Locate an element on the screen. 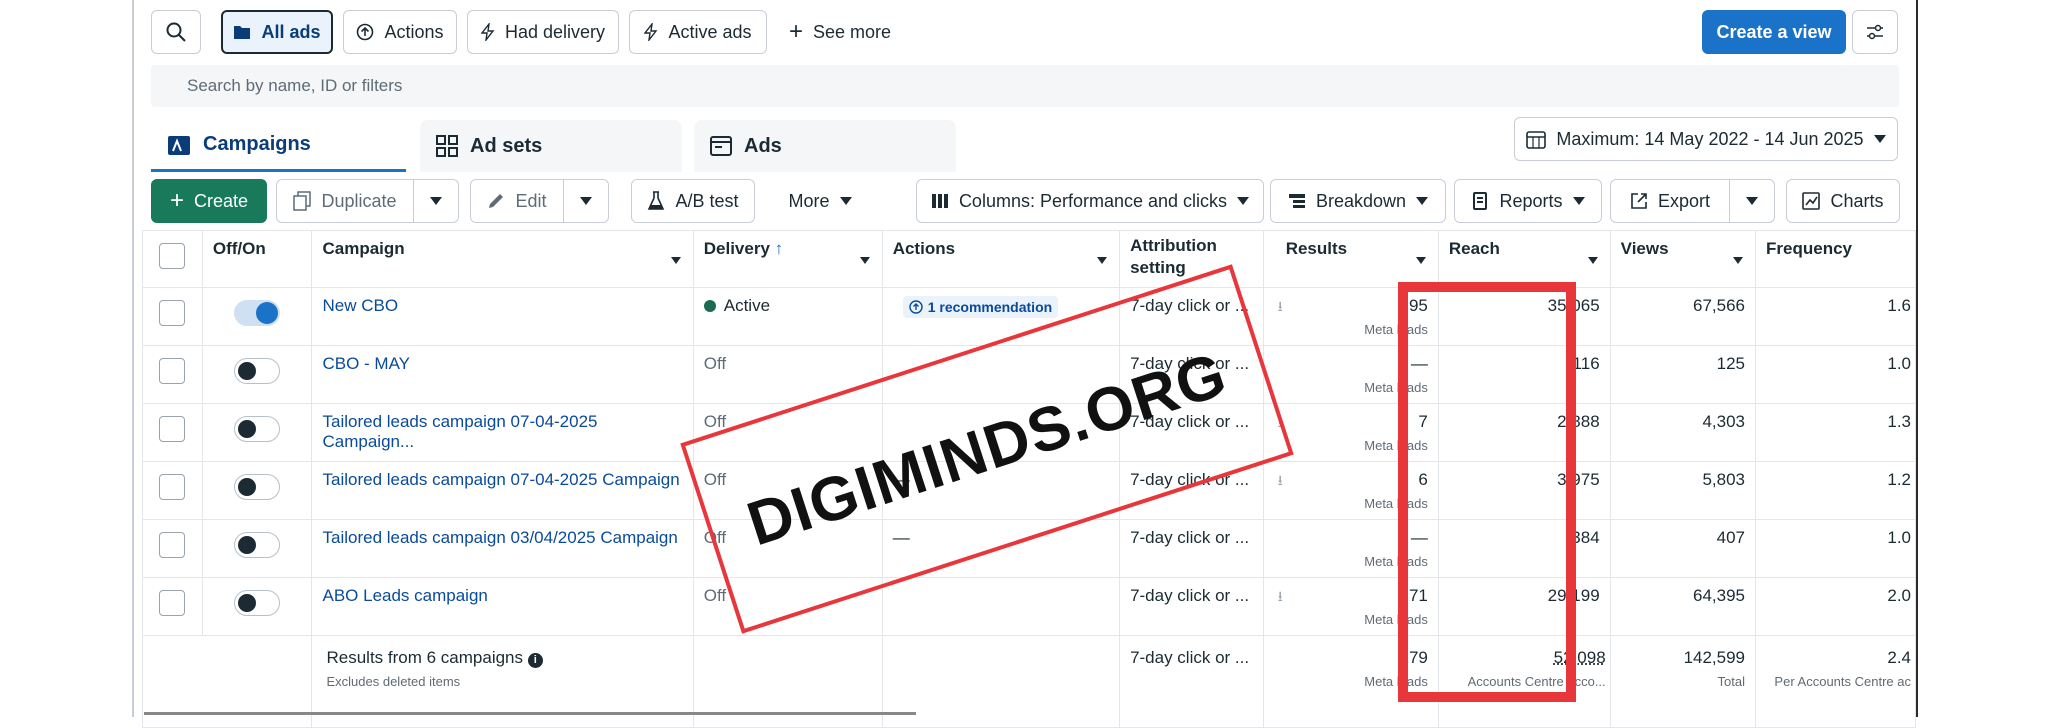 Image resolution: width=2048 pixels, height=728 pixels. pencil-icon is located at coordinates (496, 201).